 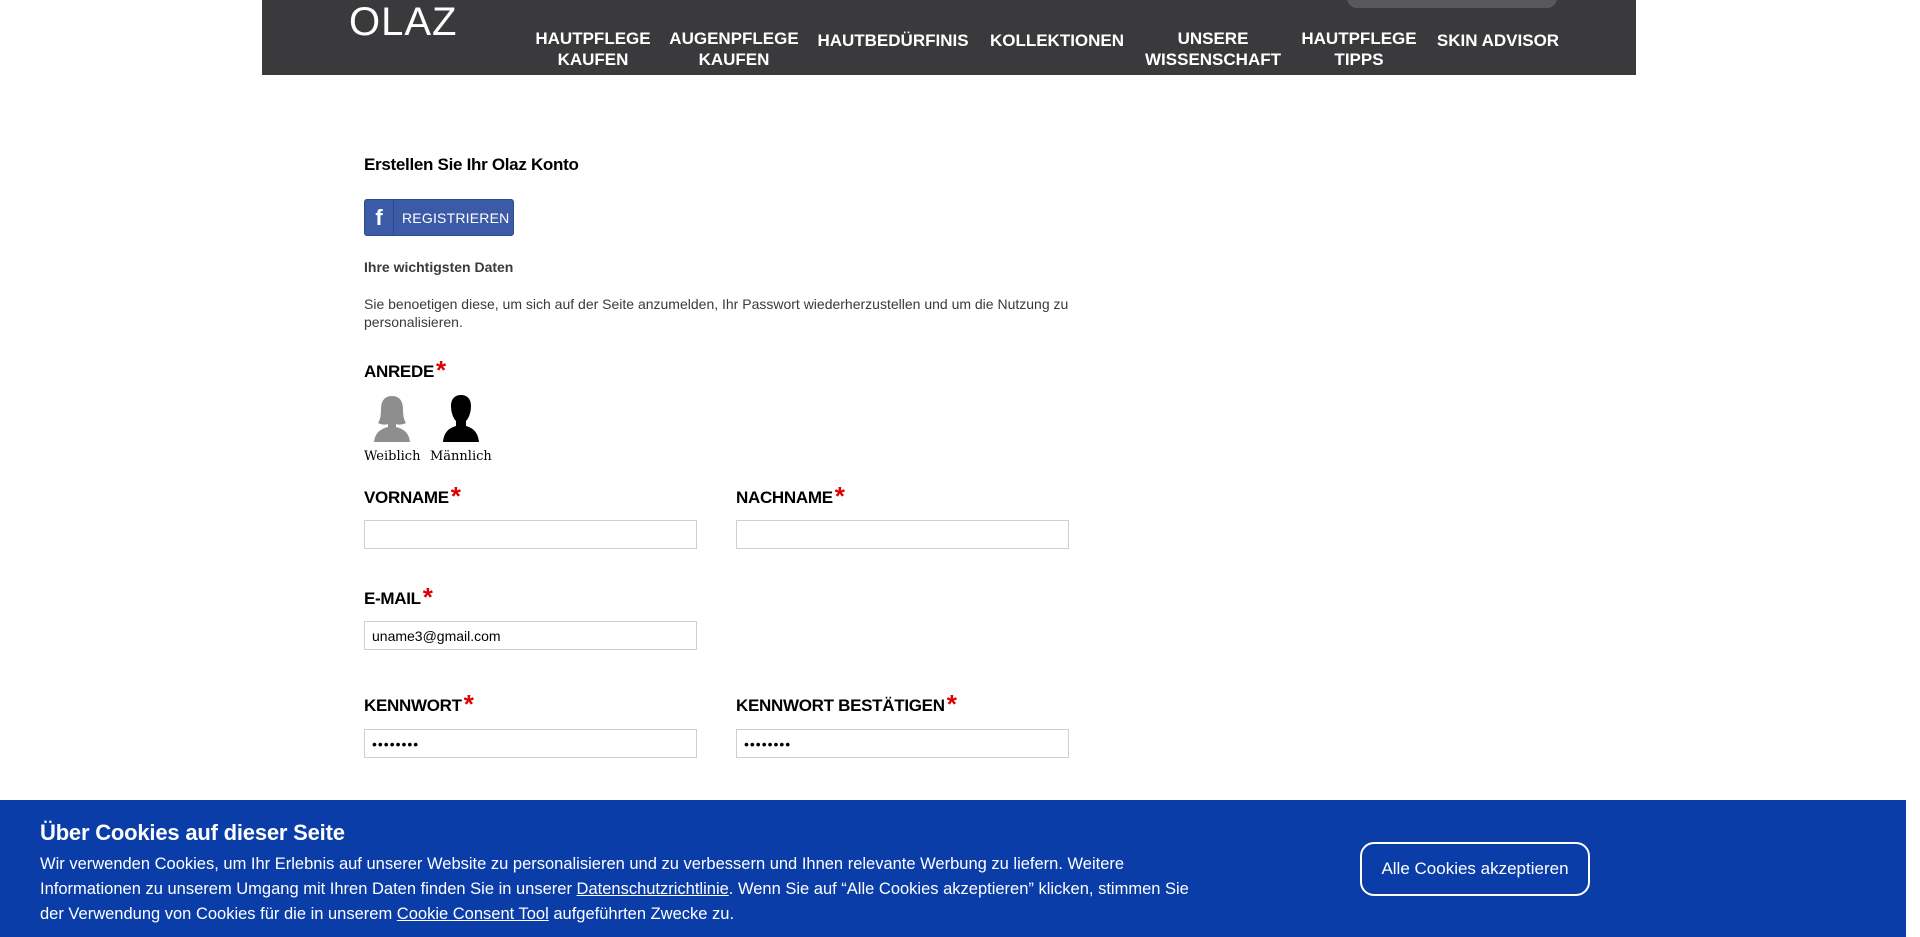 What do you see at coordinates (641, 914) in the screenshot?
I see `cookie-text-part3: aufgeführten Zwecke zu.` at bounding box center [641, 914].